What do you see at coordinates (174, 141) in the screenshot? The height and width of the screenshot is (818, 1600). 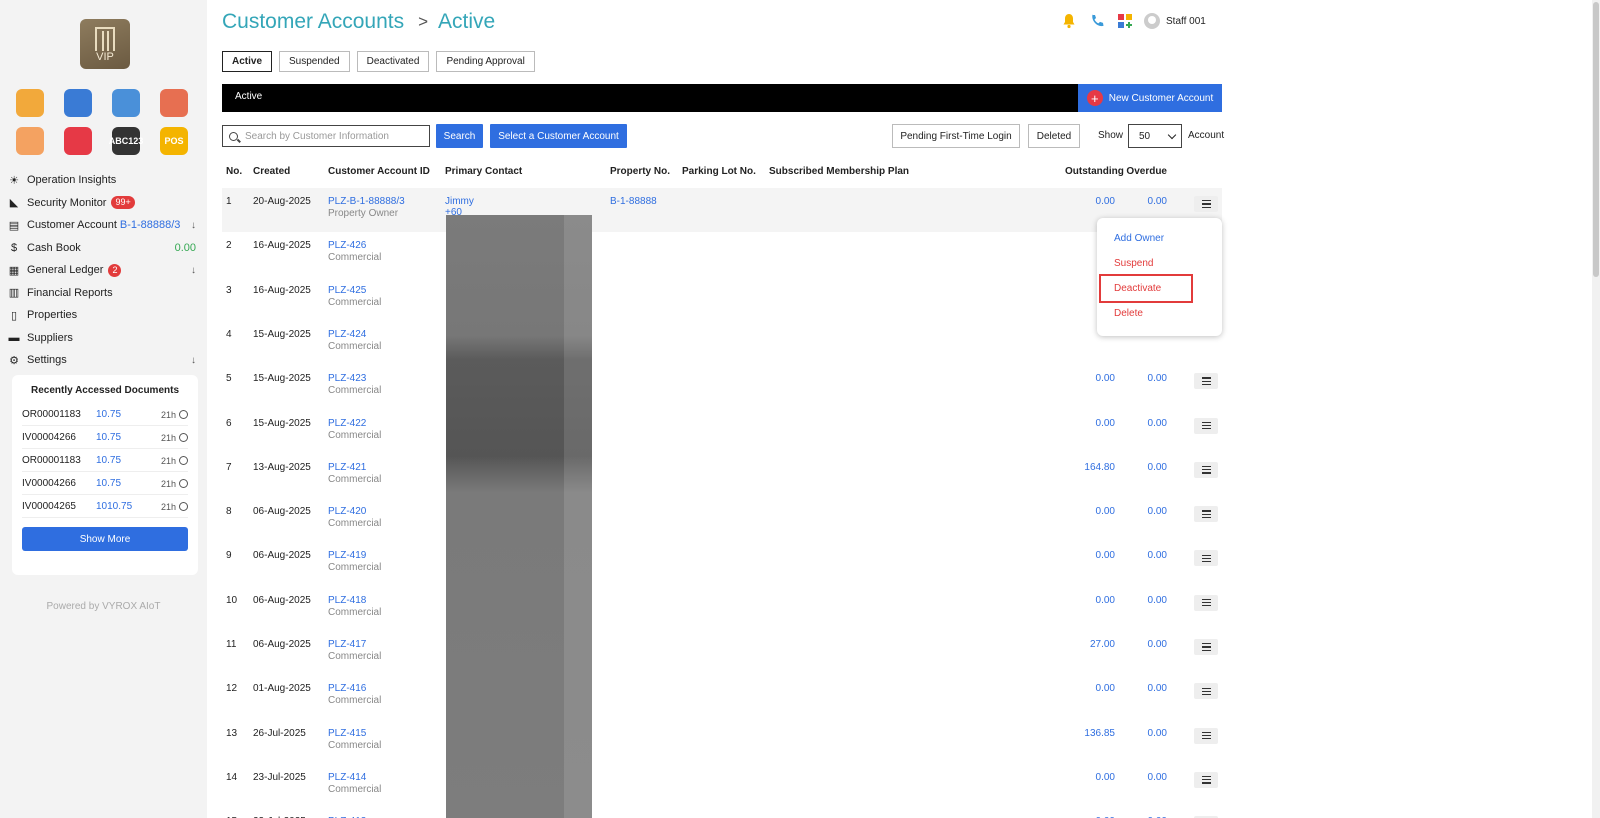 I see `pos-app-icon: POS` at bounding box center [174, 141].